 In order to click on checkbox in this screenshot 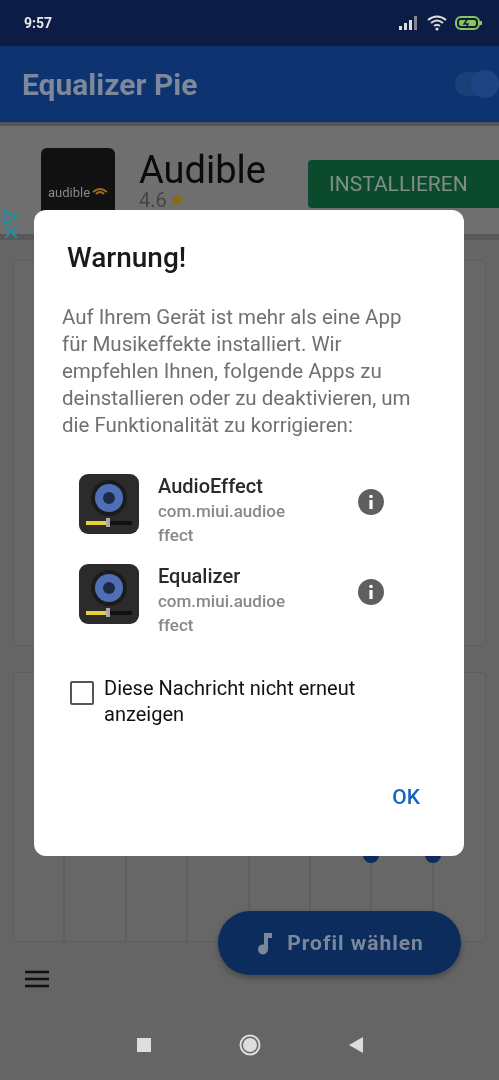, I will do `click(82, 693)`.